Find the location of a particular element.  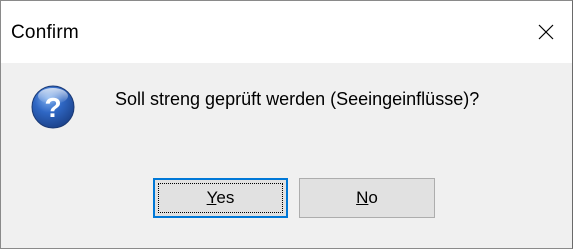

no-button: No is located at coordinates (367, 198).